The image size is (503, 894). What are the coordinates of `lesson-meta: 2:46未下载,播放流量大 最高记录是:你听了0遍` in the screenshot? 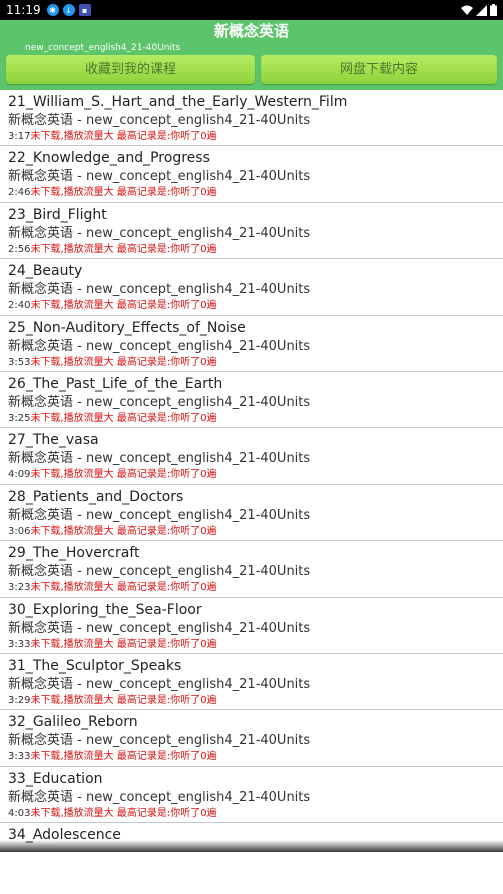 It's located at (255, 193).